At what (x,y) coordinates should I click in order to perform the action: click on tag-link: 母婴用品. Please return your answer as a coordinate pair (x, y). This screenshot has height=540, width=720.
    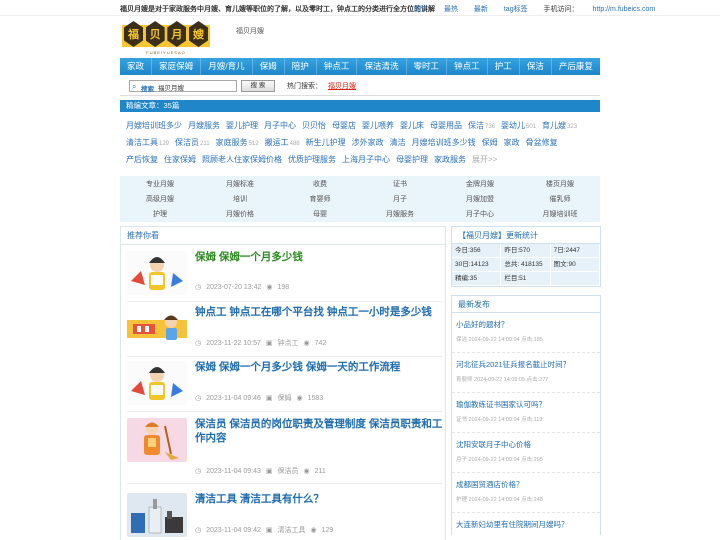
    Looking at the image, I should click on (446, 125).